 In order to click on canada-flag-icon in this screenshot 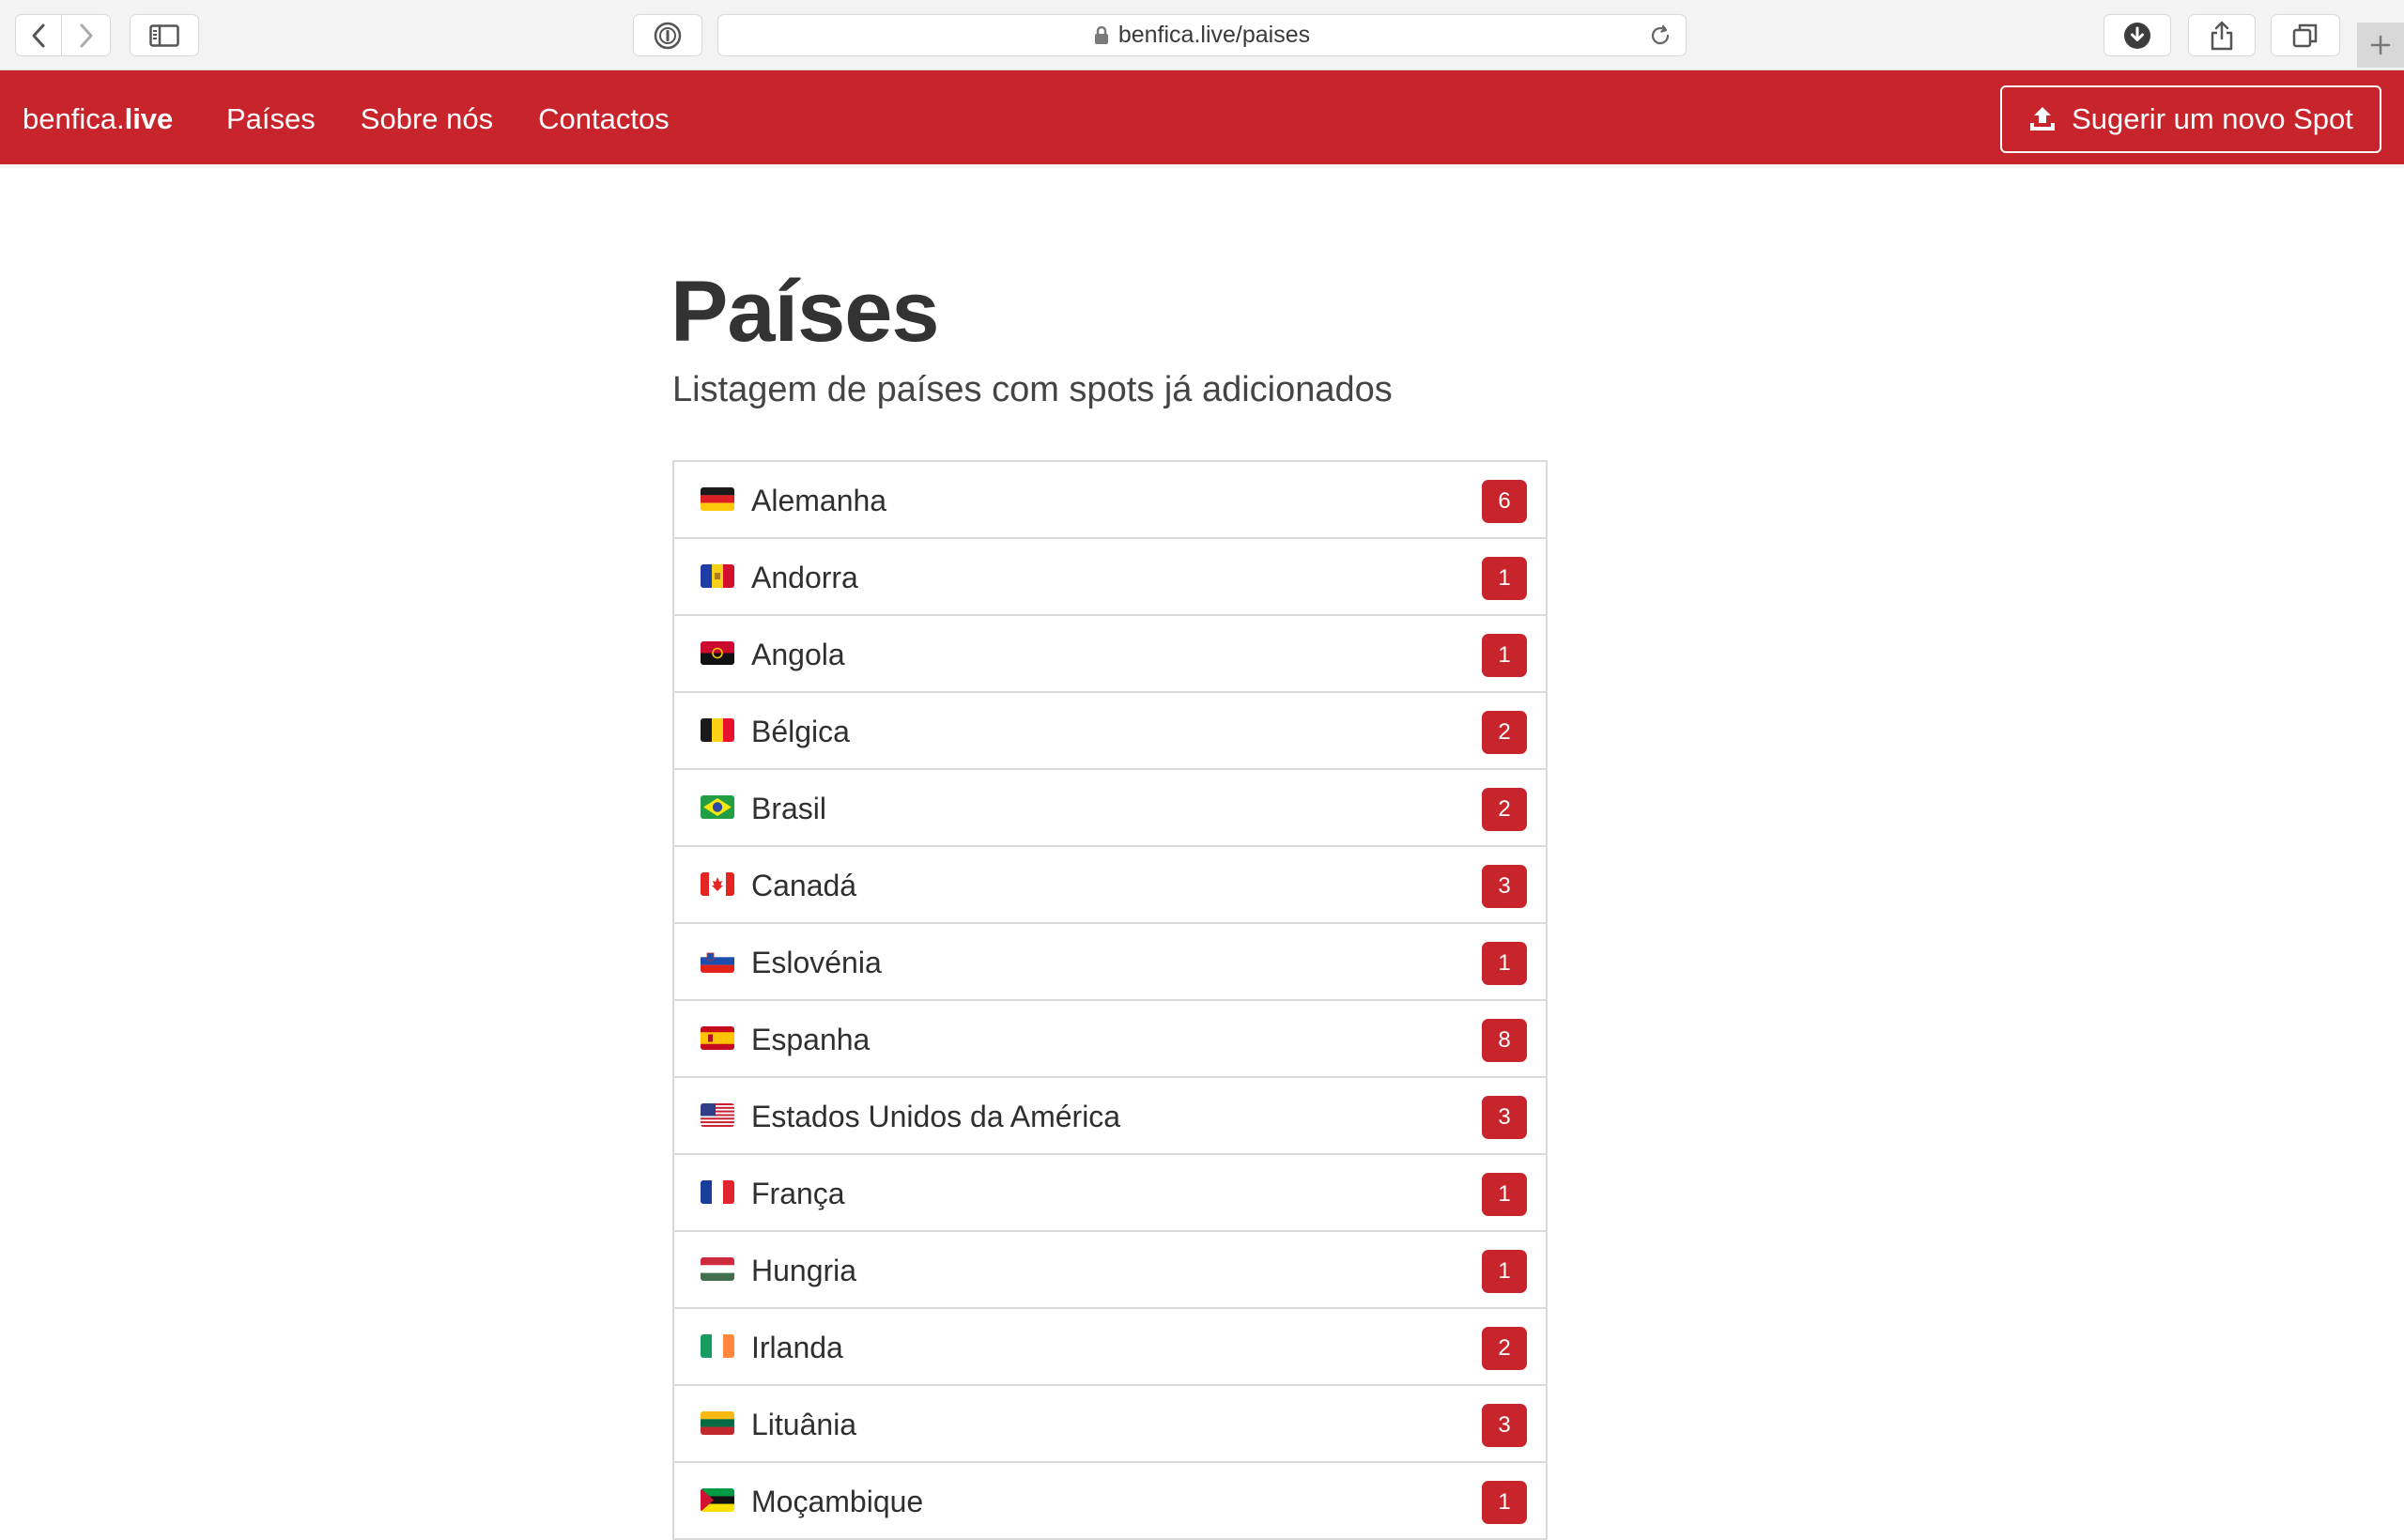, I will do `click(717, 884)`.